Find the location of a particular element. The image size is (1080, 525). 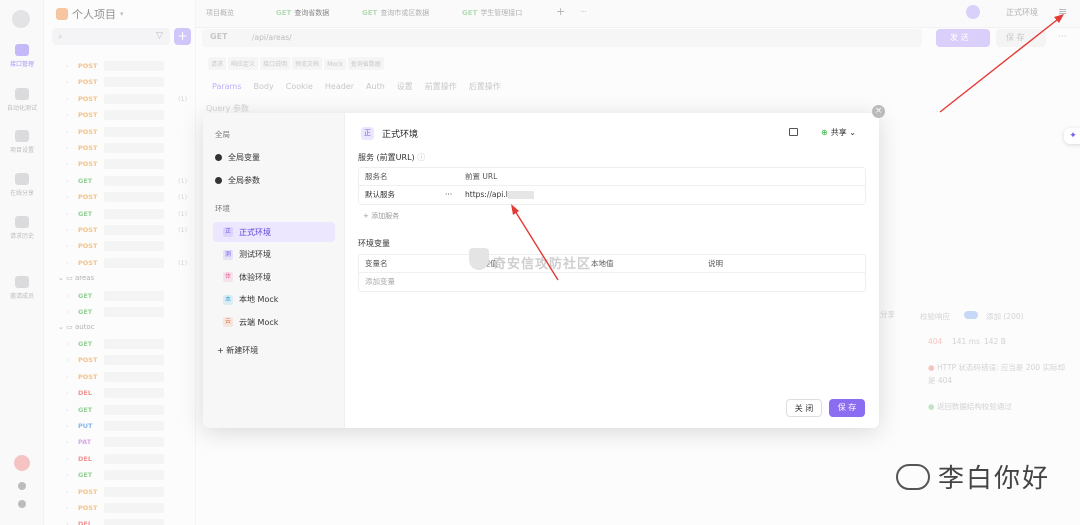

arrow-to-url is located at coordinates (535, 243).